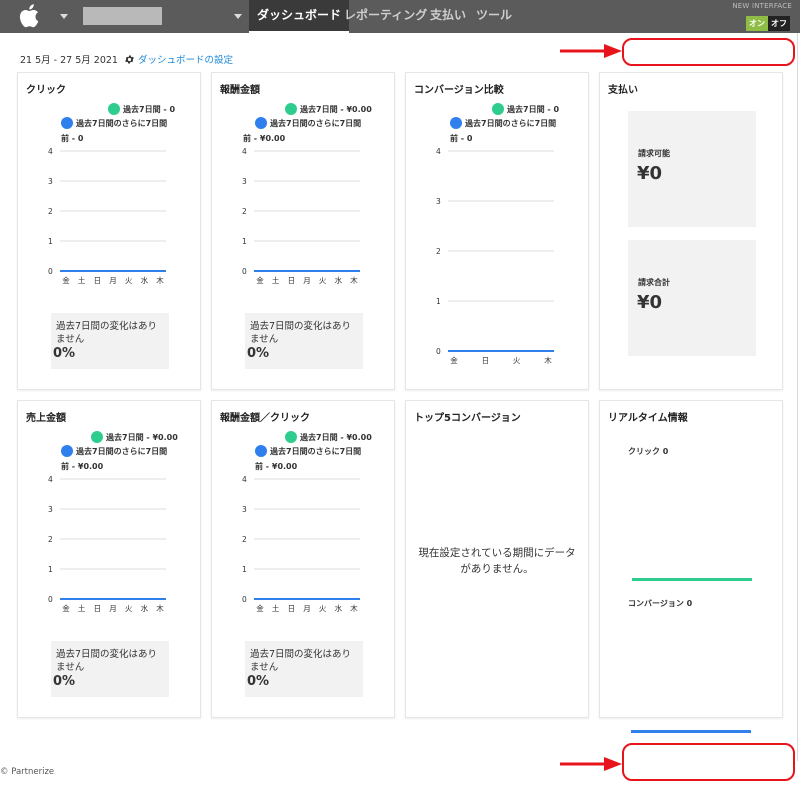  I want to click on billable-label: 請求可能, so click(654, 153).